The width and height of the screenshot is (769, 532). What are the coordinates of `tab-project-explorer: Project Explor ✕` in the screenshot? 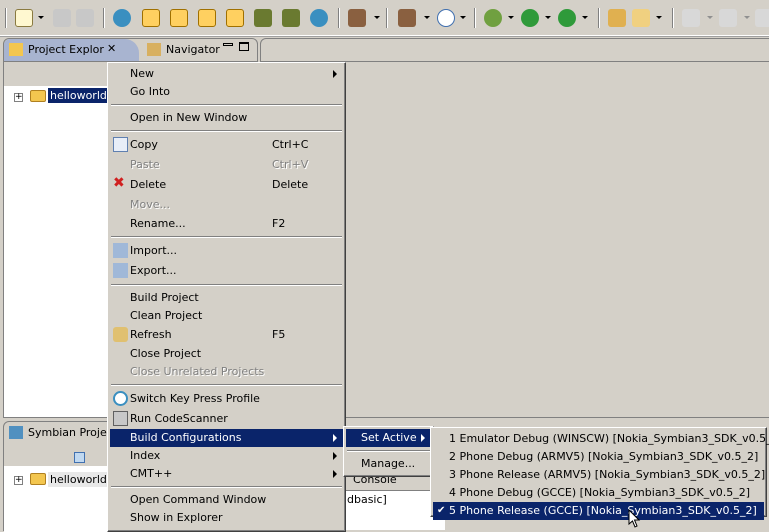 It's located at (71, 50).